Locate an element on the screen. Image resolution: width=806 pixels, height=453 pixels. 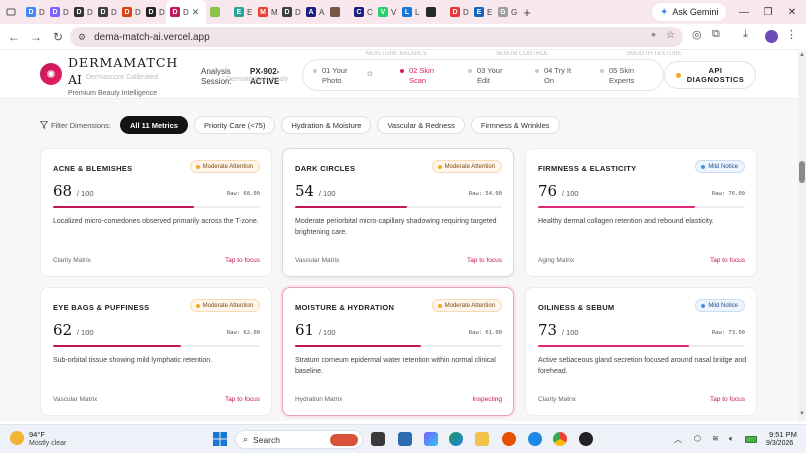
location-icon: ⌖ is located at coordinates (653, 35).